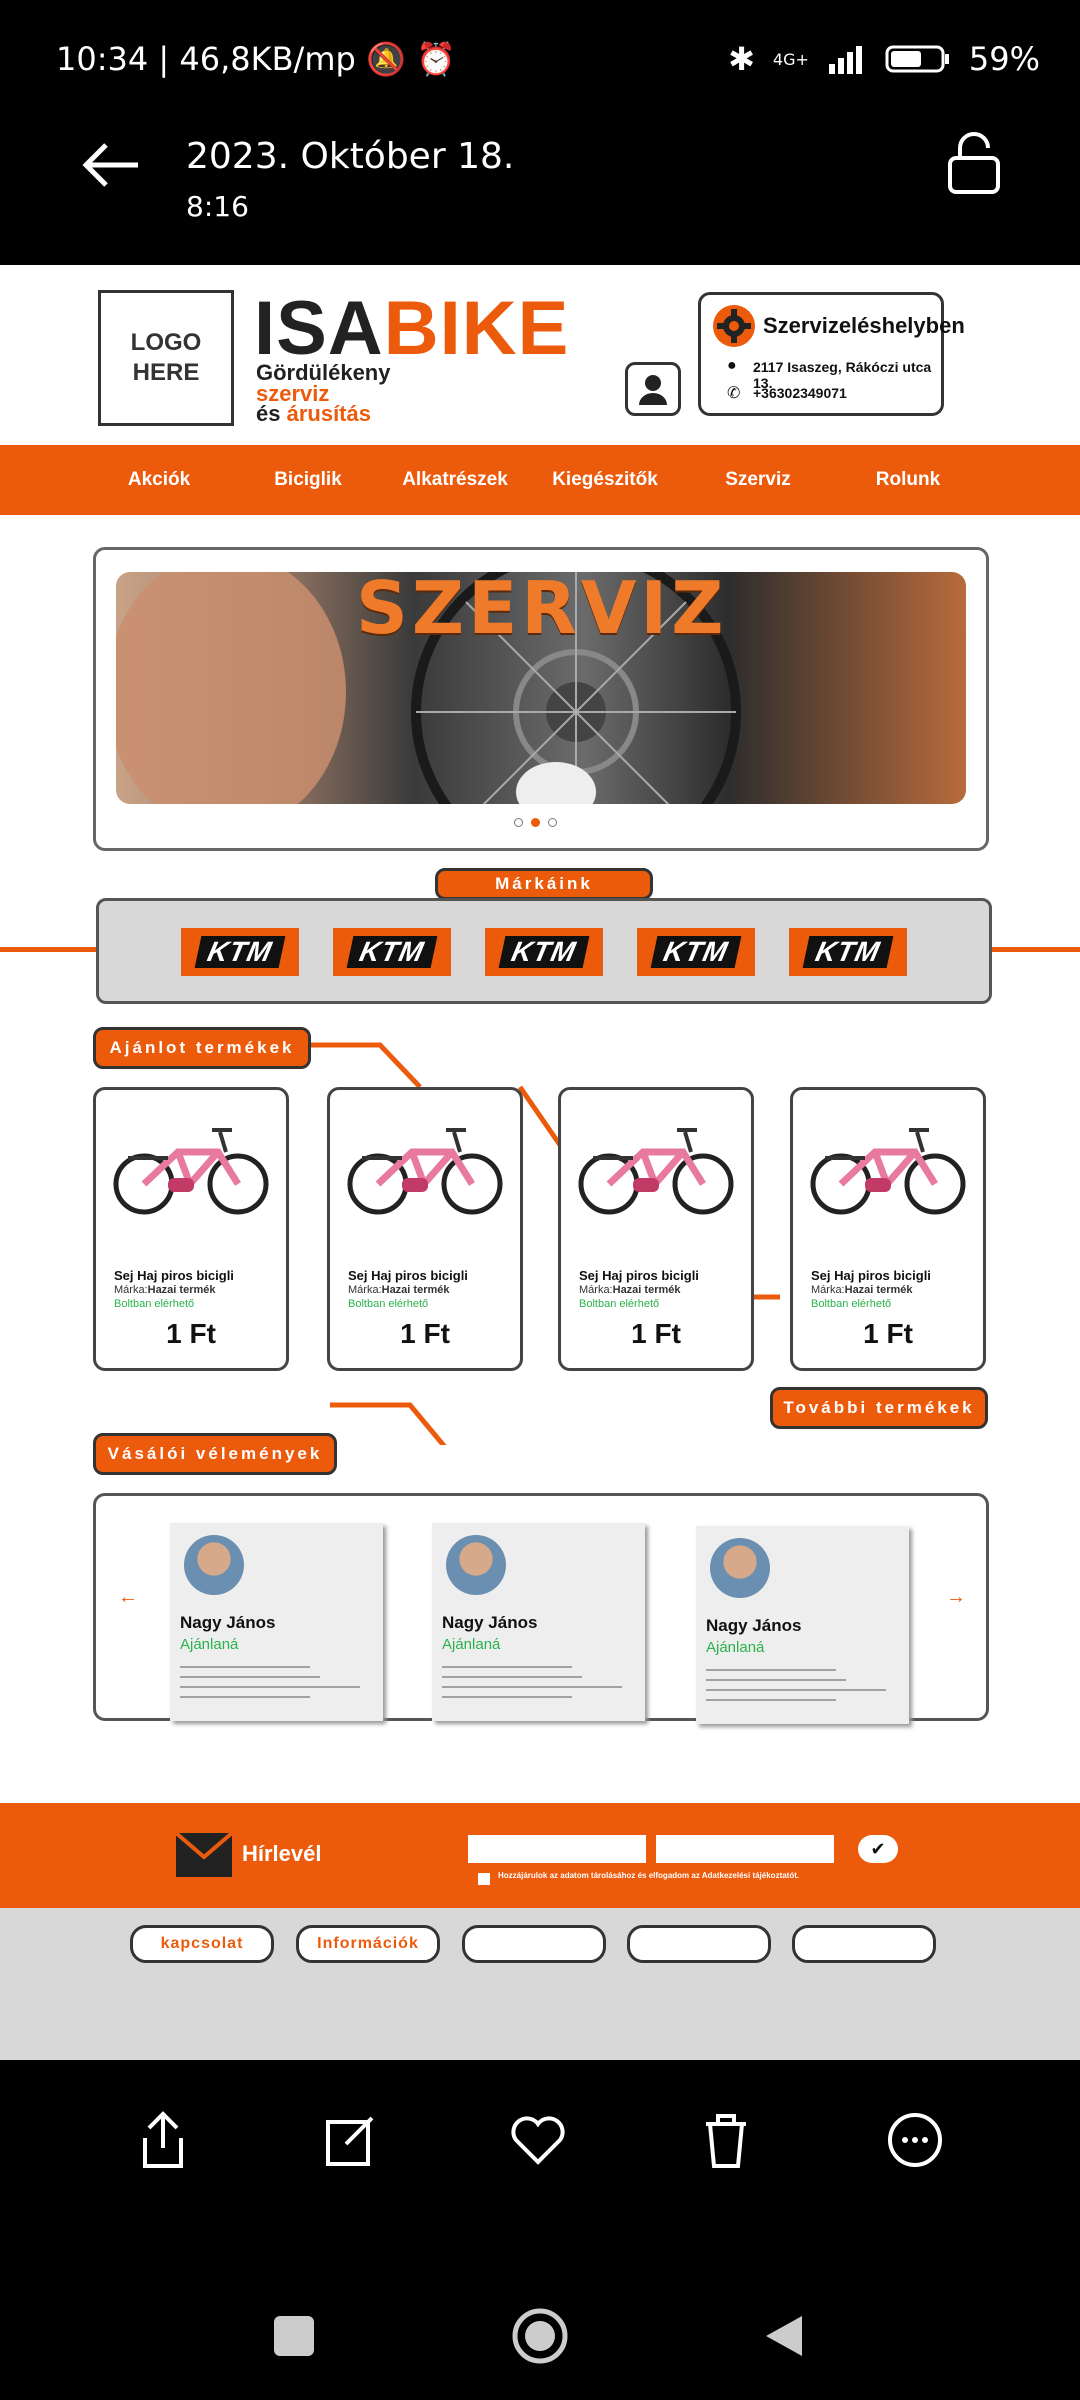 The width and height of the screenshot is (1080, 2400). What do you see at coordinates (845, 60) in the screenshot?
I see `signal-icon` at bounding box center [845, 60].